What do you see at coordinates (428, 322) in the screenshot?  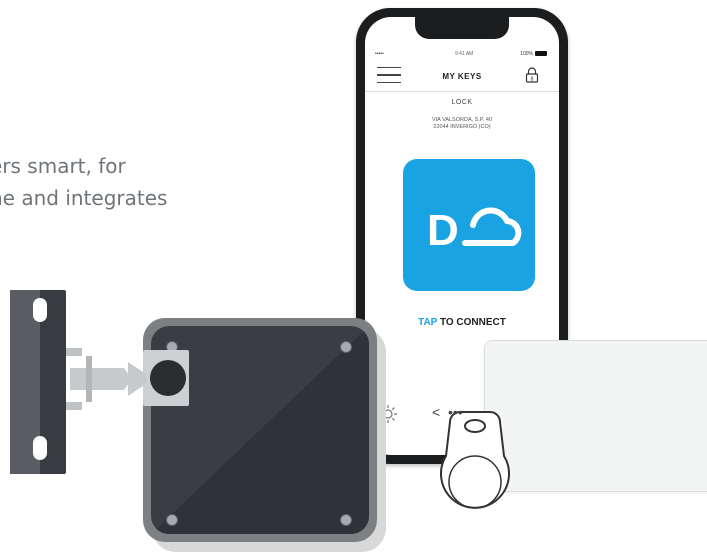 I see `tap-word: TAP` at bounding box center [428, 322].